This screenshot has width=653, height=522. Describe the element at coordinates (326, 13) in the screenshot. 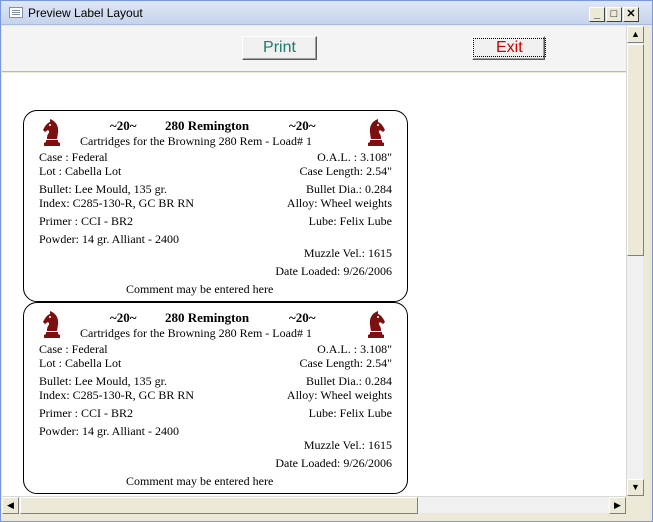

I see `title-bar: Preview Label Layout _ □ ✕` at that location.